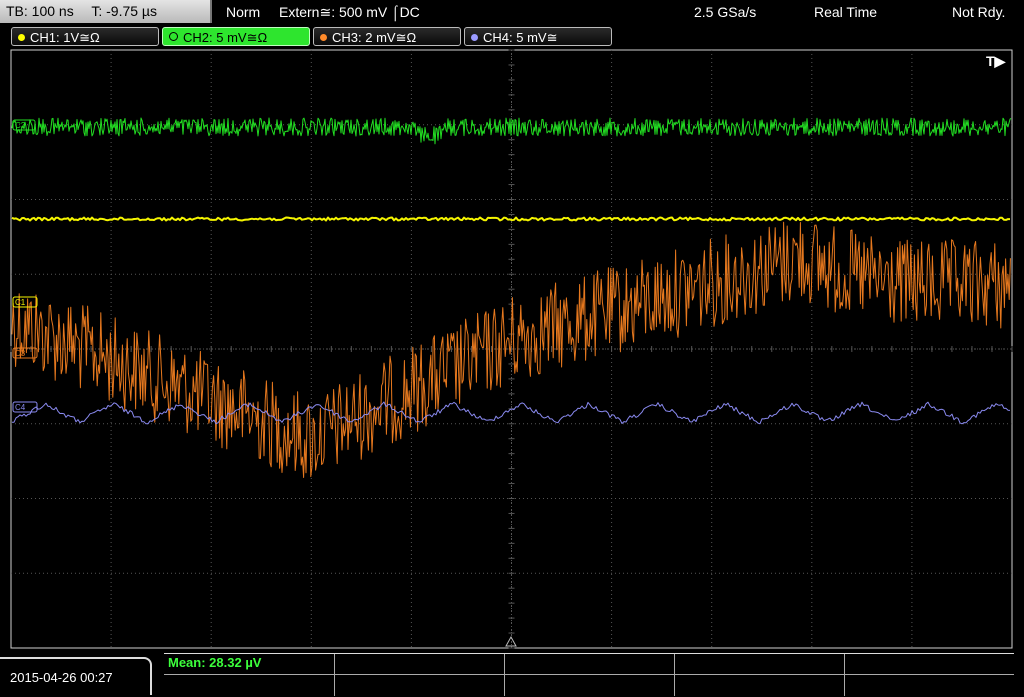 The width and height of the screenshot is (1024, 697). Describe the element at coordinates (225, 37) in the screenshot. I see `channel-2-label: CH2: 5 mV≅Ω` at that location.